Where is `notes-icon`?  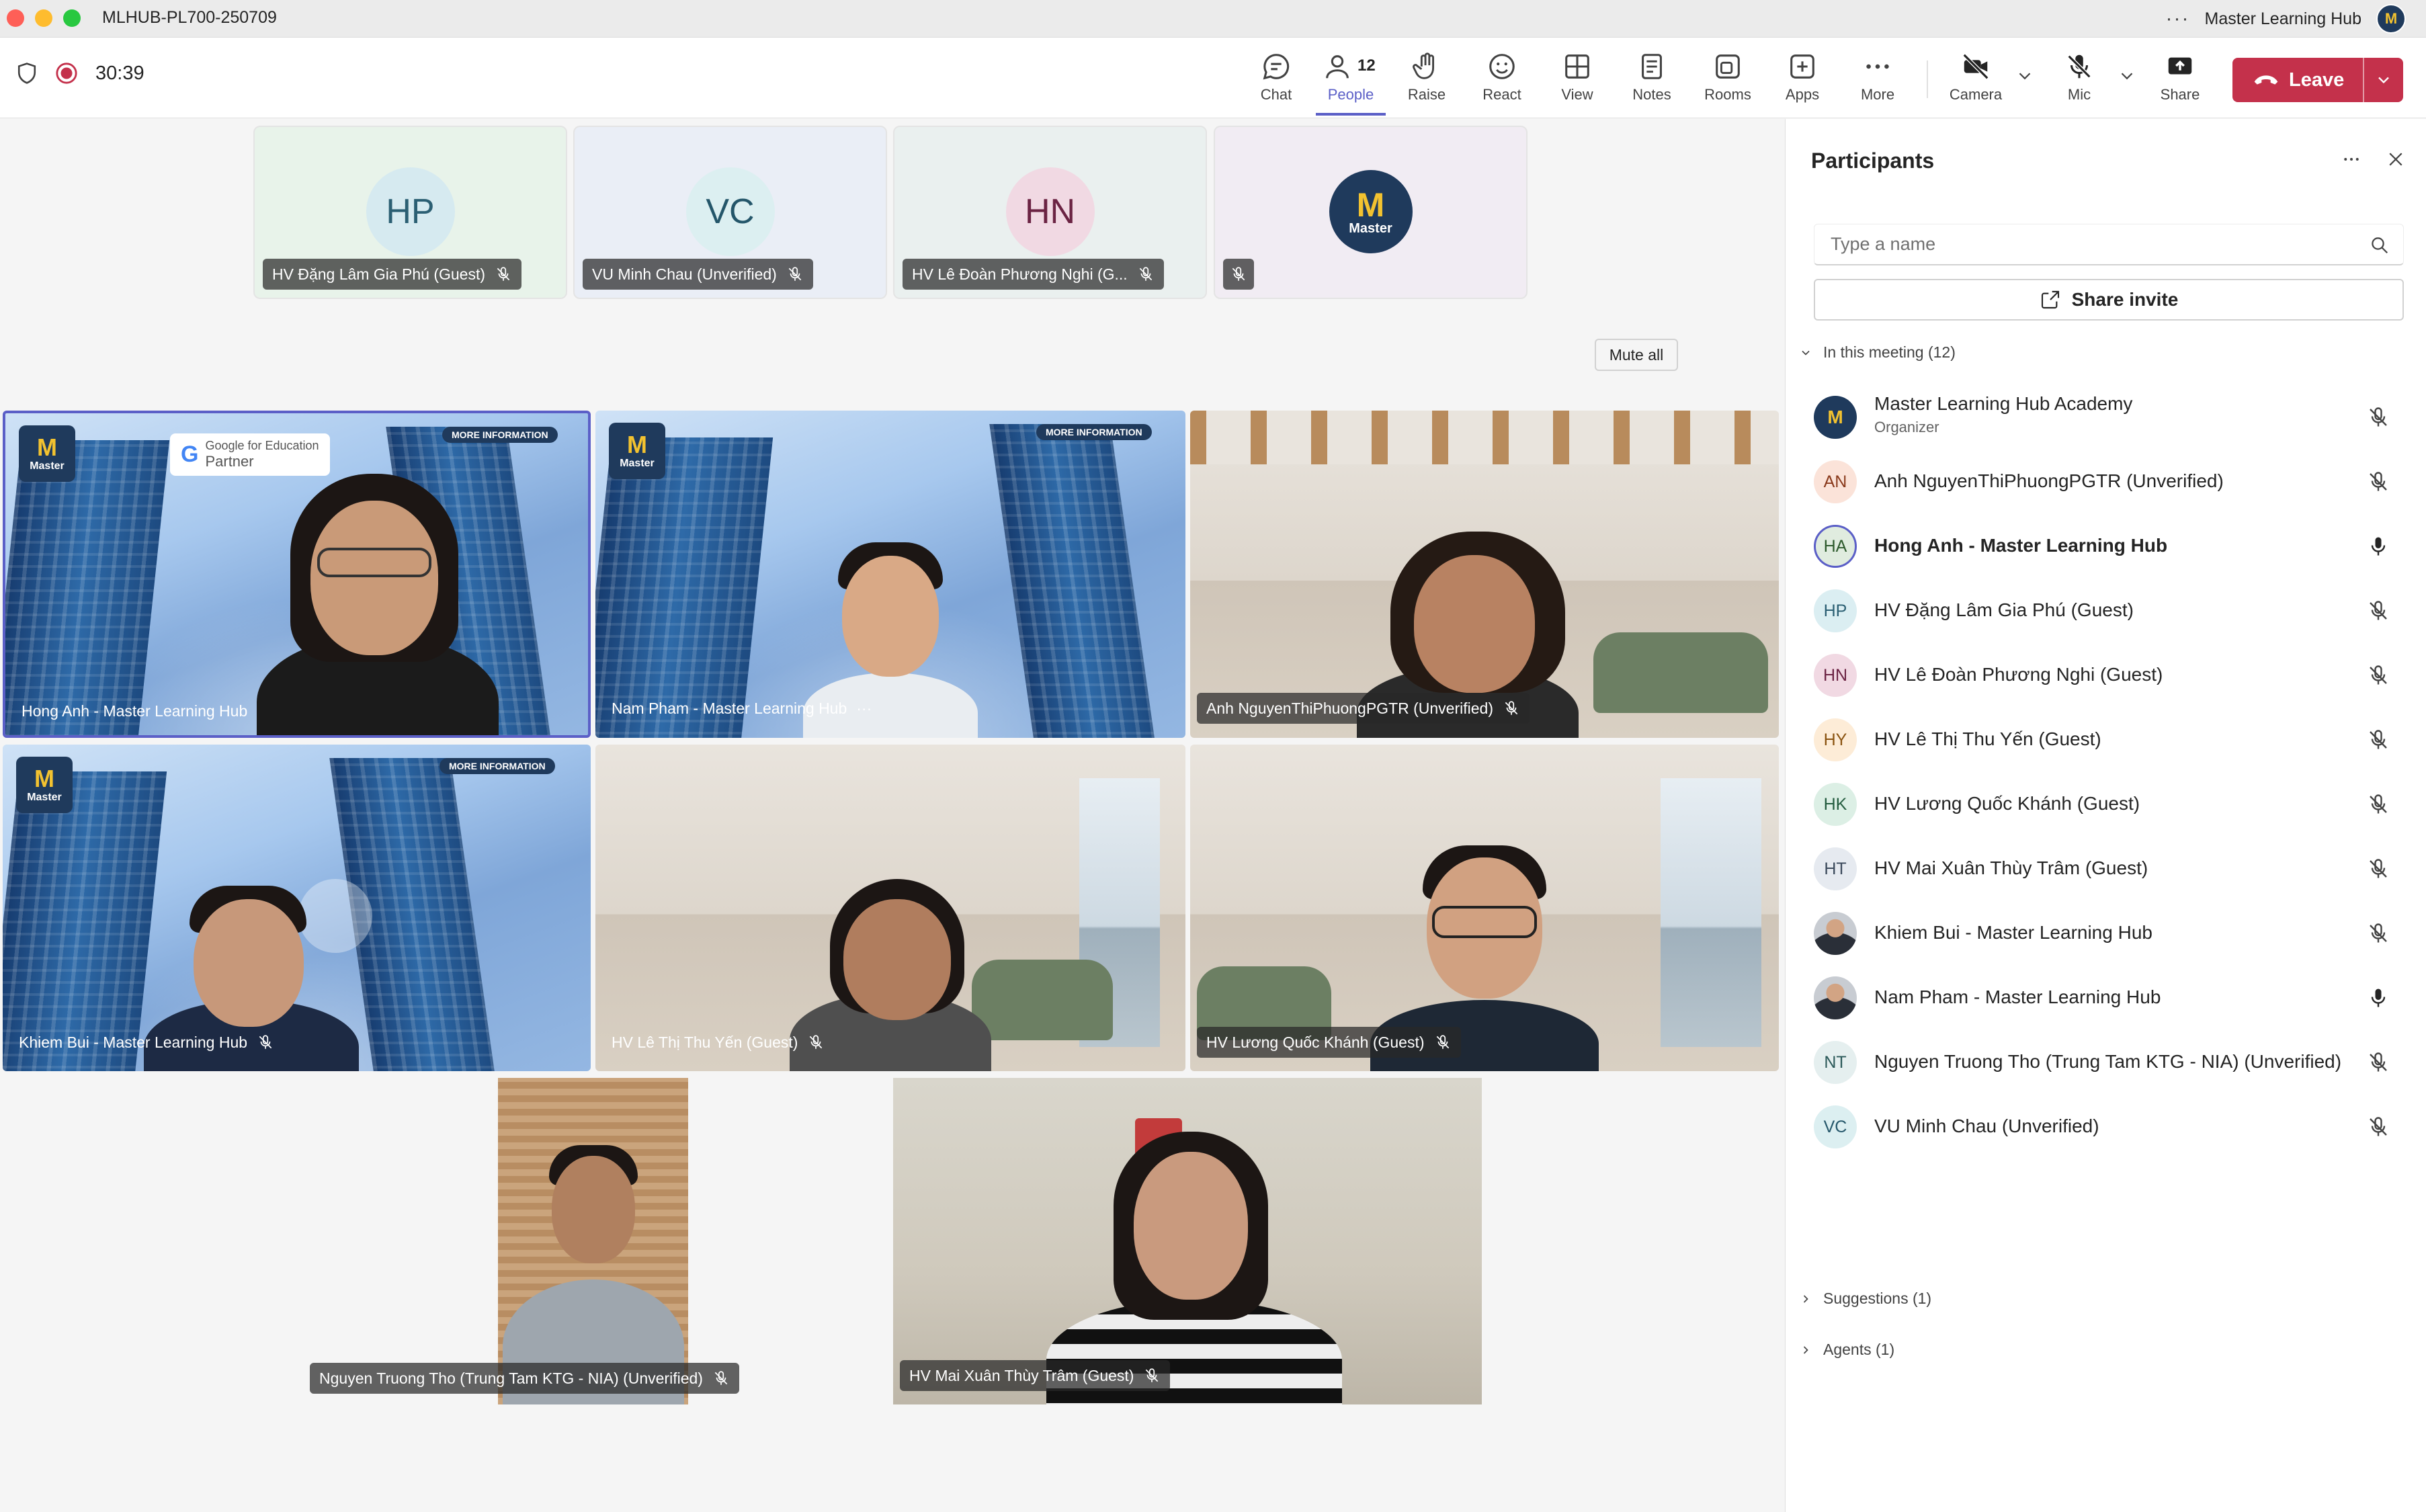
notes-icon is located at coordinates (1652, 67).